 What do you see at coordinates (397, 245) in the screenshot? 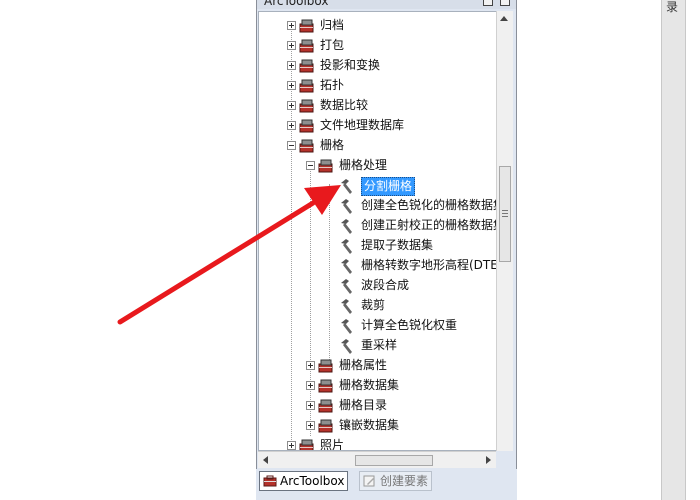
I see `tree-item-label: 提取子数据集` at bounding box center [397, 245].